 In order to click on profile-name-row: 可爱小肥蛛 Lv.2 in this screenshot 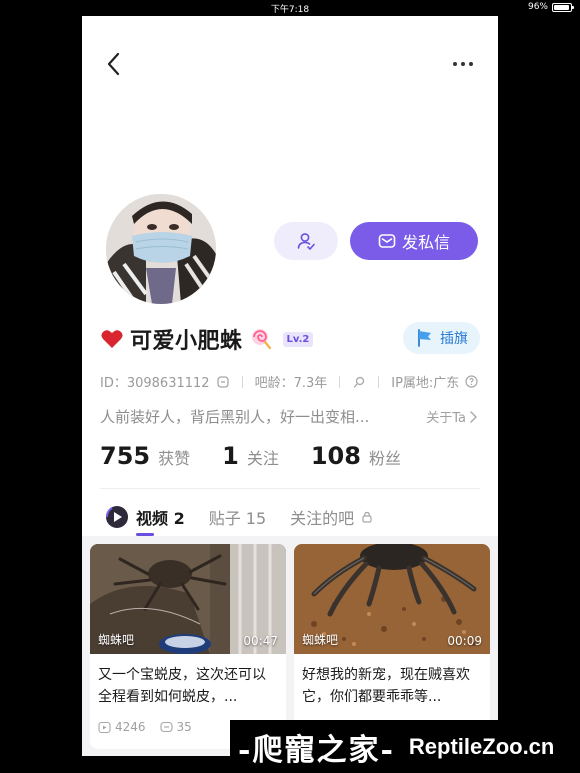, I will do `click(207, 339)`.